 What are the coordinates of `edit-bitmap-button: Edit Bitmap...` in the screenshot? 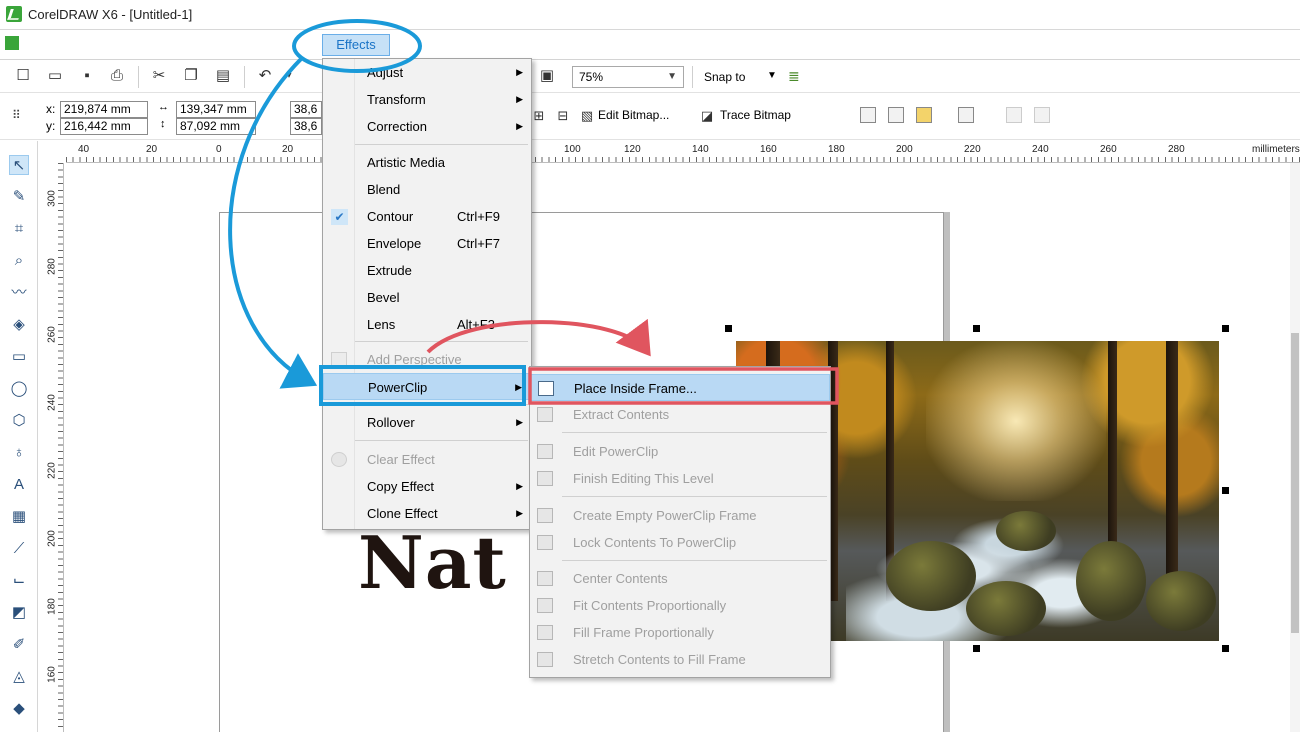 It's located at (633, 115).